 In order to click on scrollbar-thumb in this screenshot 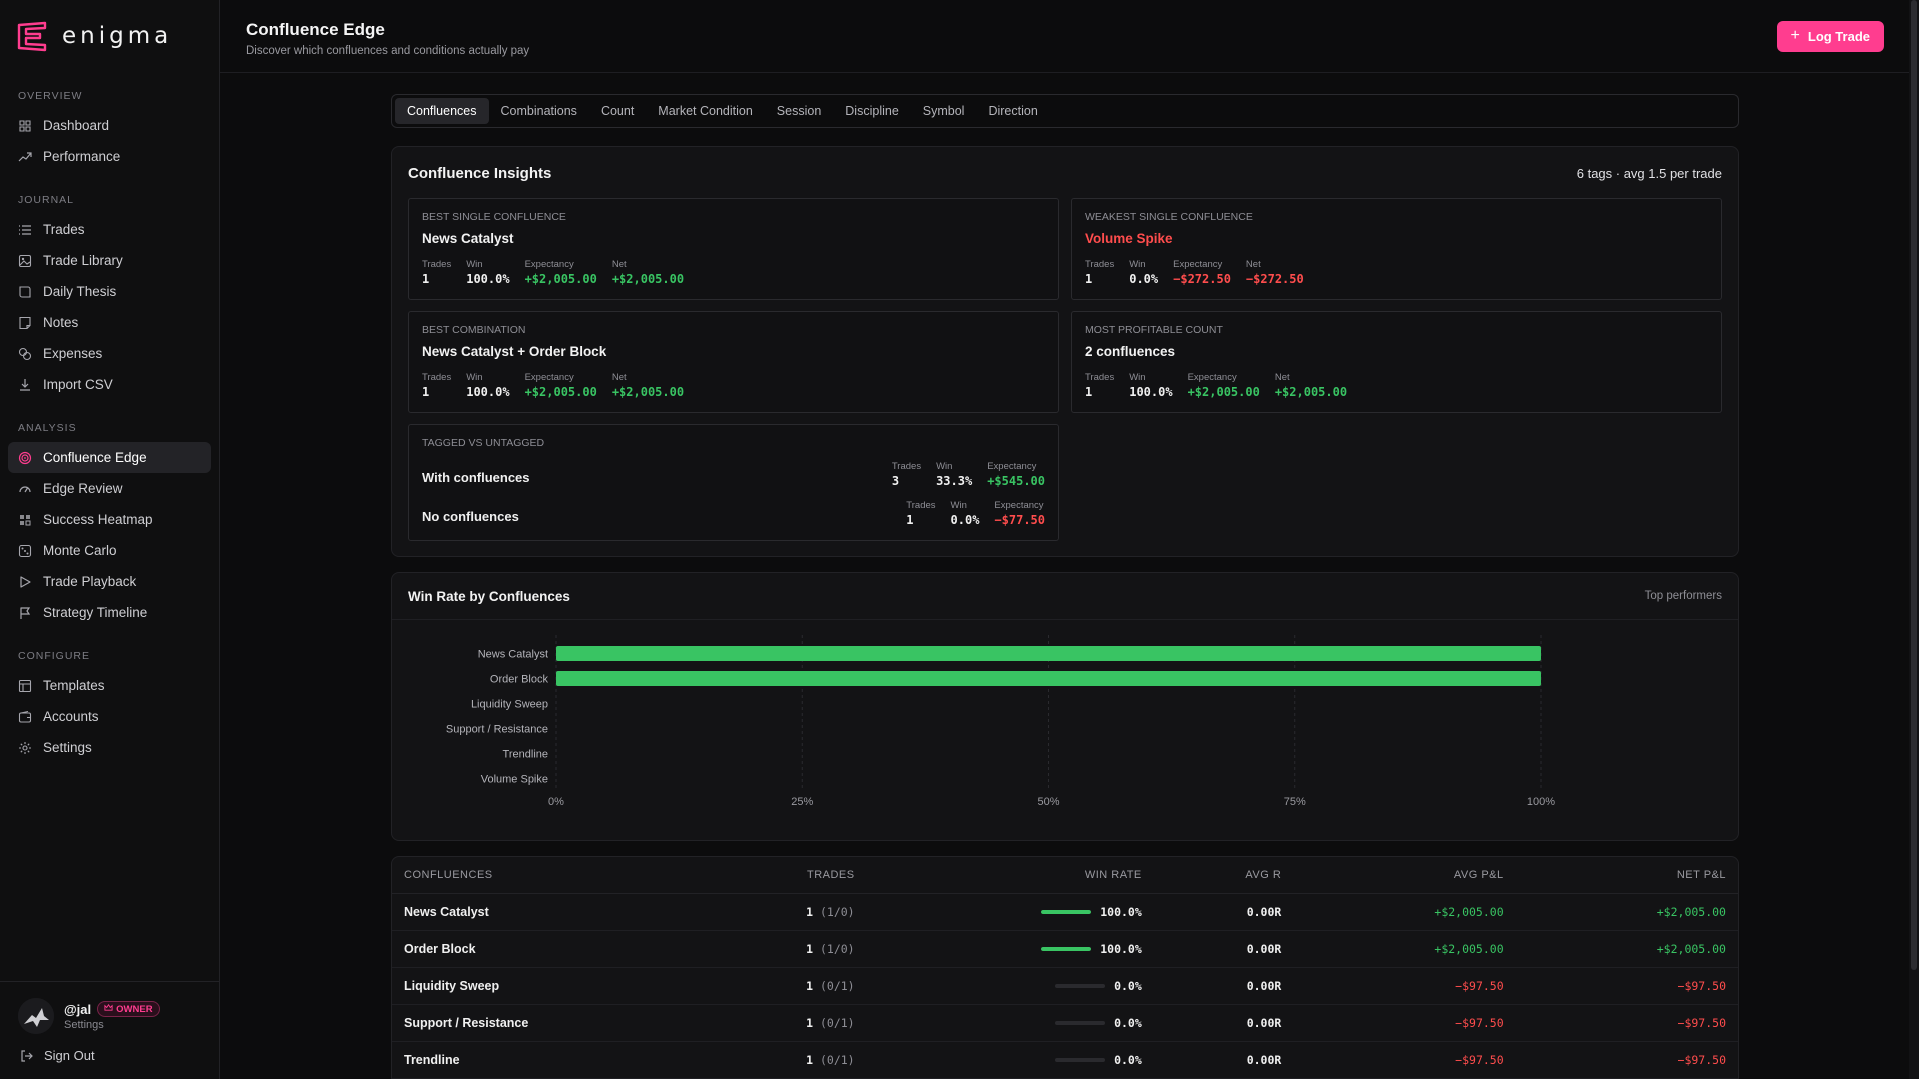, I will do `click(1914, 485)`.